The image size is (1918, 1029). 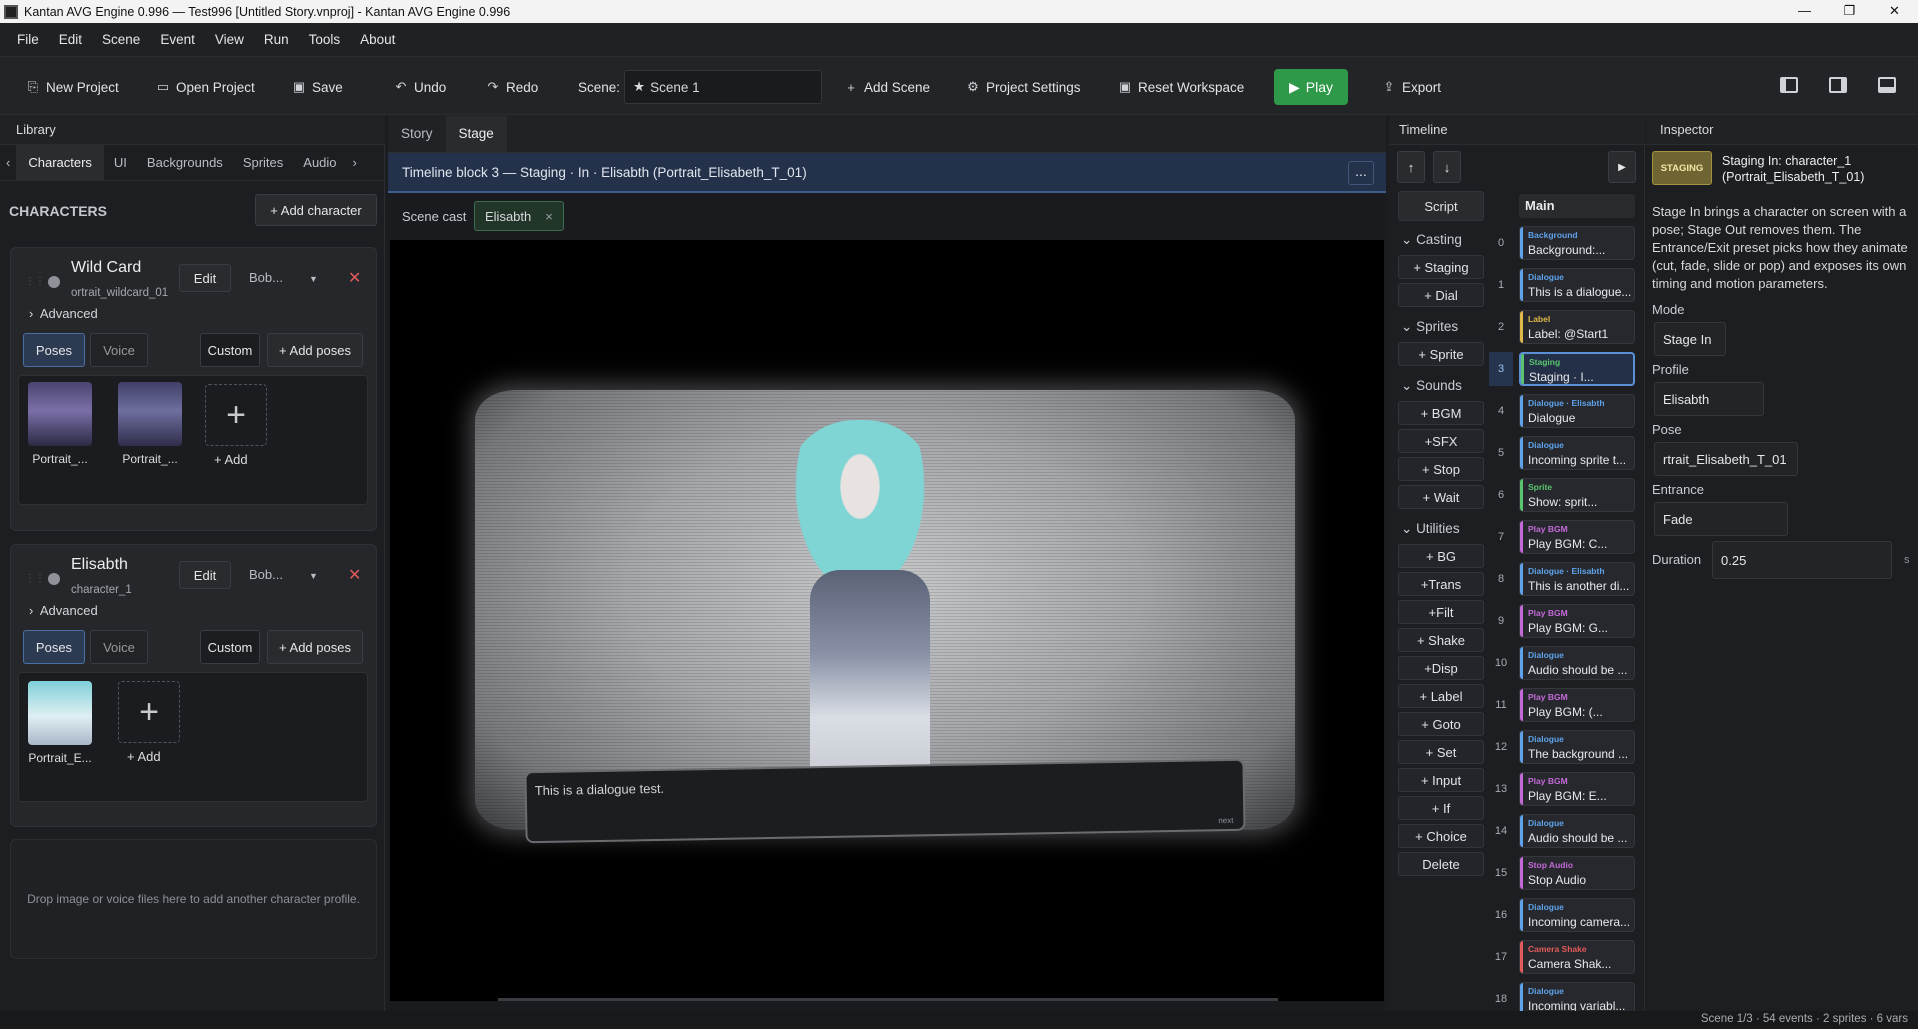 I want to click on timeline-event: Dialogue · Elisabth Dialogue, so click(x=1577, y=411).